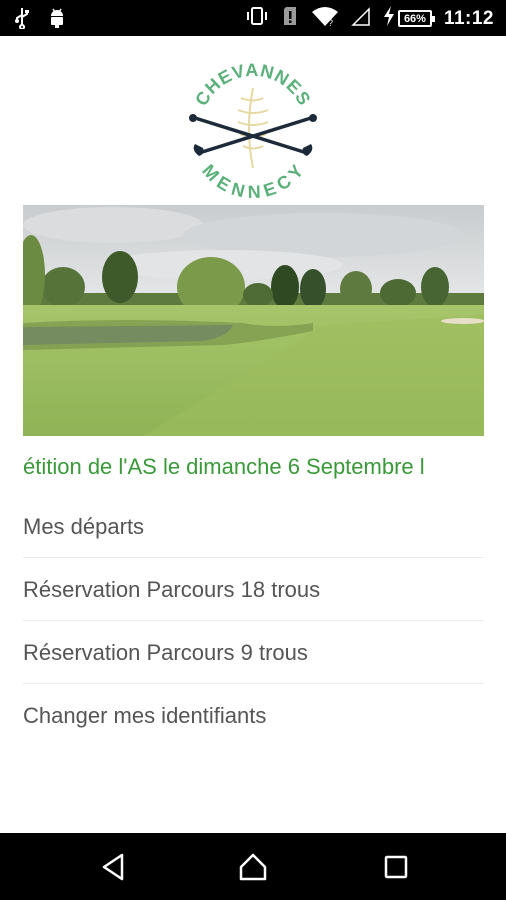 The height and width of the screenshot is (900, 506). I want to click on menu-item-reservation-18-trous: Réservation Parcours 18 trous, so click(253, 589).